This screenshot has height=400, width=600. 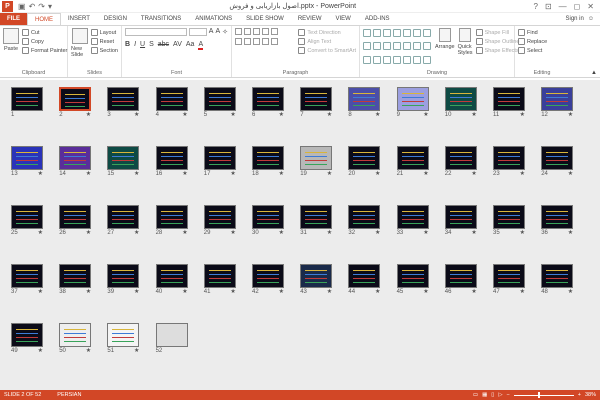 I want to click on save-icon: ▣, so click(x=22, y=6).